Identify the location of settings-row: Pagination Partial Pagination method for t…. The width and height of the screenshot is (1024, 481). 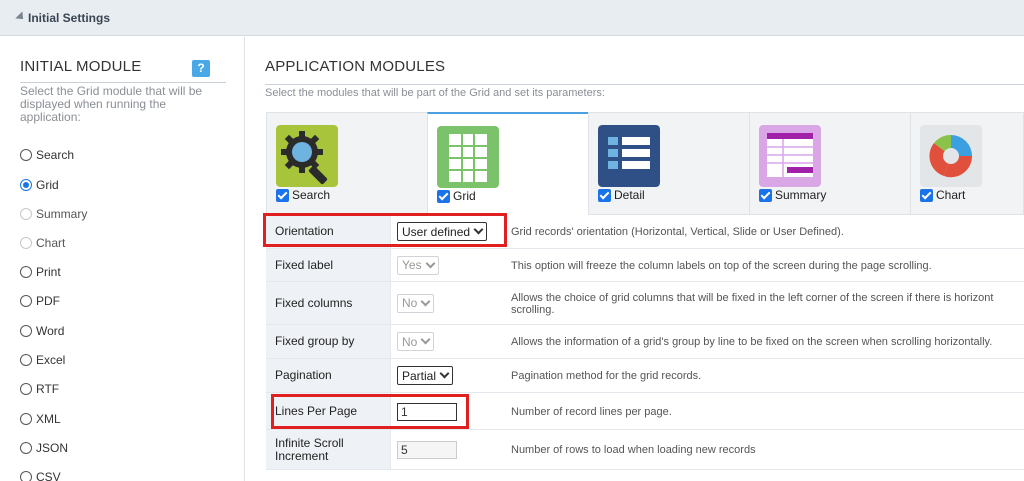
(645, 376).